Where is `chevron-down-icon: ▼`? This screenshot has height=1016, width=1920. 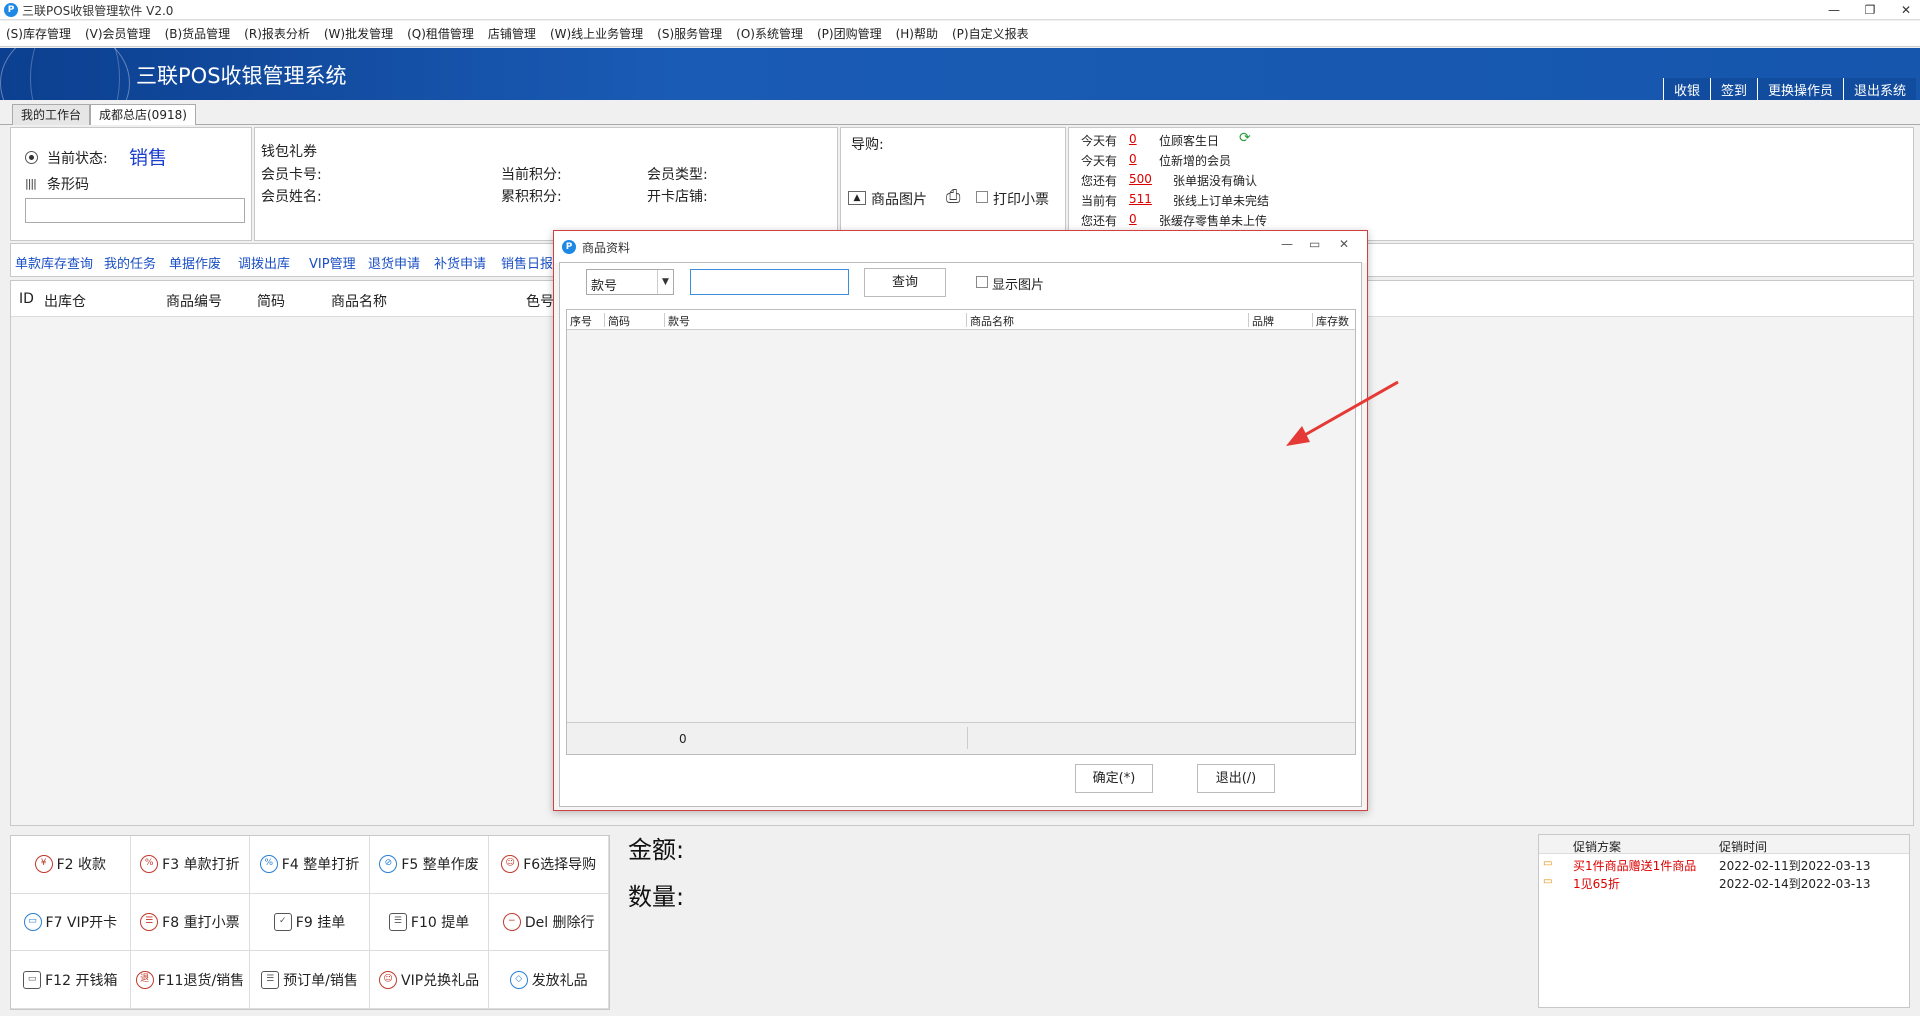
chevron-down-icon: ▼ is located at coordinates (665, 282).